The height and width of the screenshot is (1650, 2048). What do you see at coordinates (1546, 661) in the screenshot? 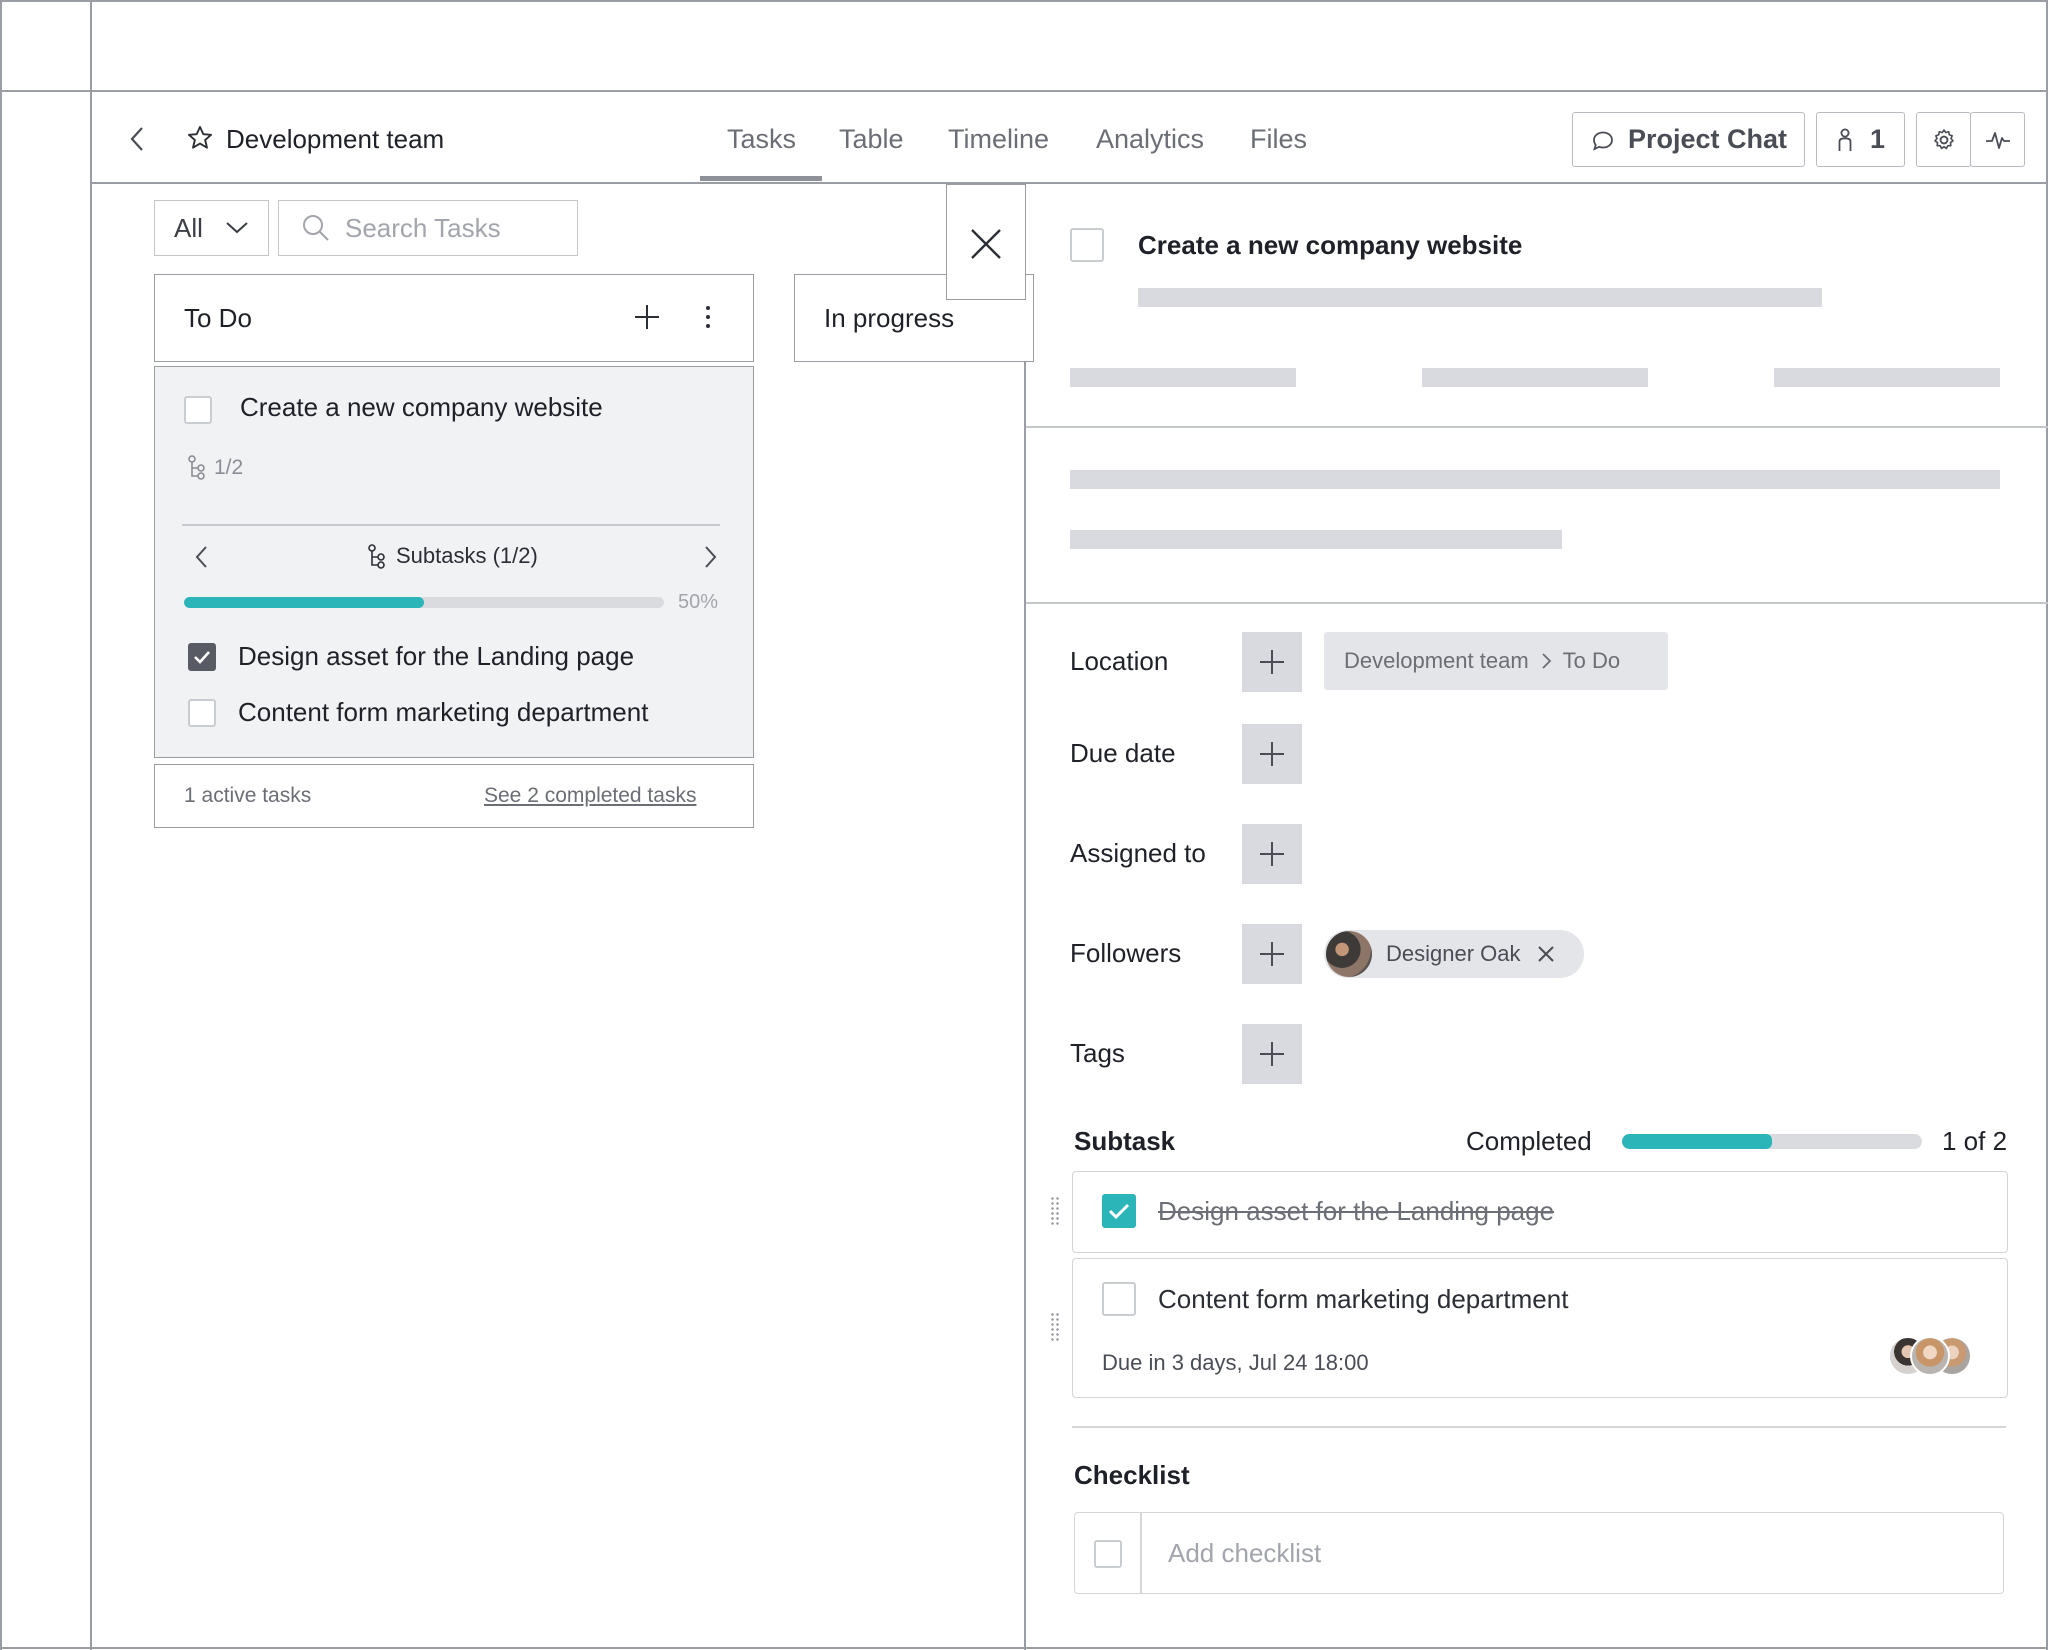
I see `chevron-right-icon` at bounding box center [1546, 661].